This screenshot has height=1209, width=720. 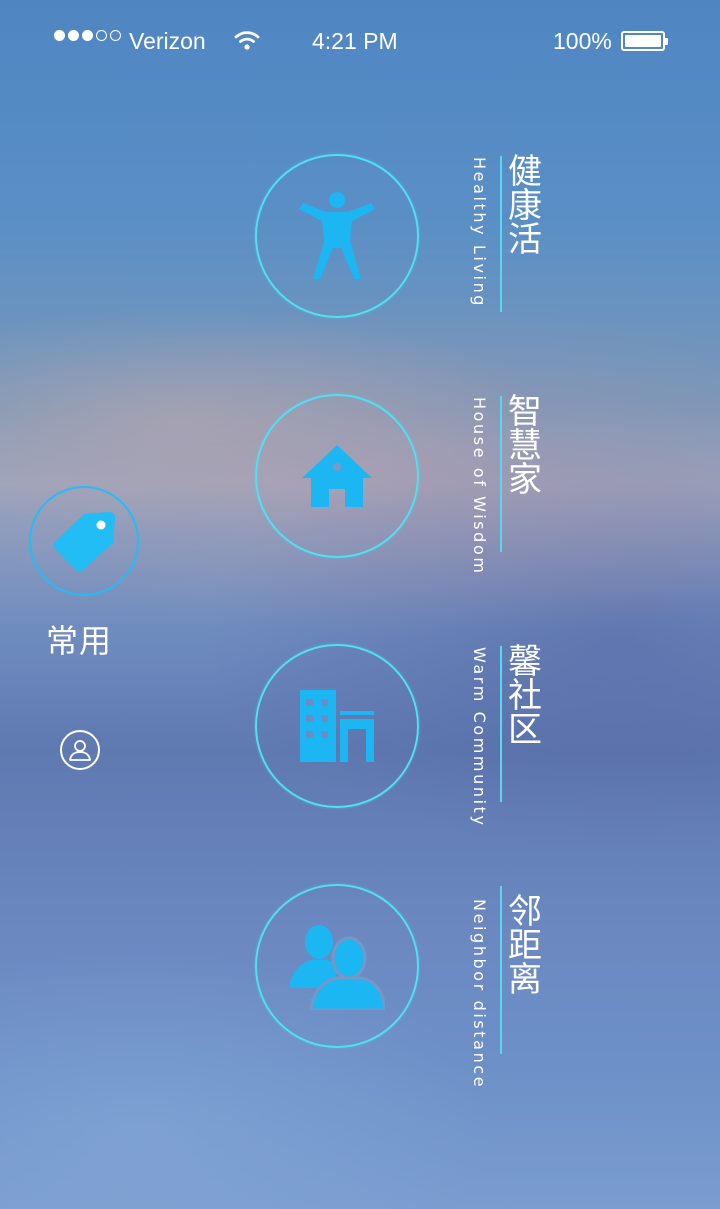 What do you see at coordinates (479, 737) in the screenshot?
I see `warm-community-subtitle: Warm Community` at bounding box center [479, 737].